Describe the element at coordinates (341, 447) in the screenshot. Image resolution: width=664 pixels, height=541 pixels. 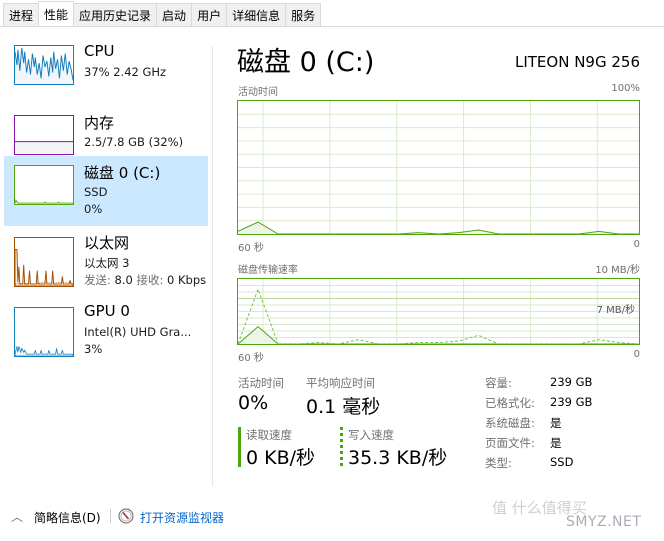
I see `write-speed-legend-bar` at that location.